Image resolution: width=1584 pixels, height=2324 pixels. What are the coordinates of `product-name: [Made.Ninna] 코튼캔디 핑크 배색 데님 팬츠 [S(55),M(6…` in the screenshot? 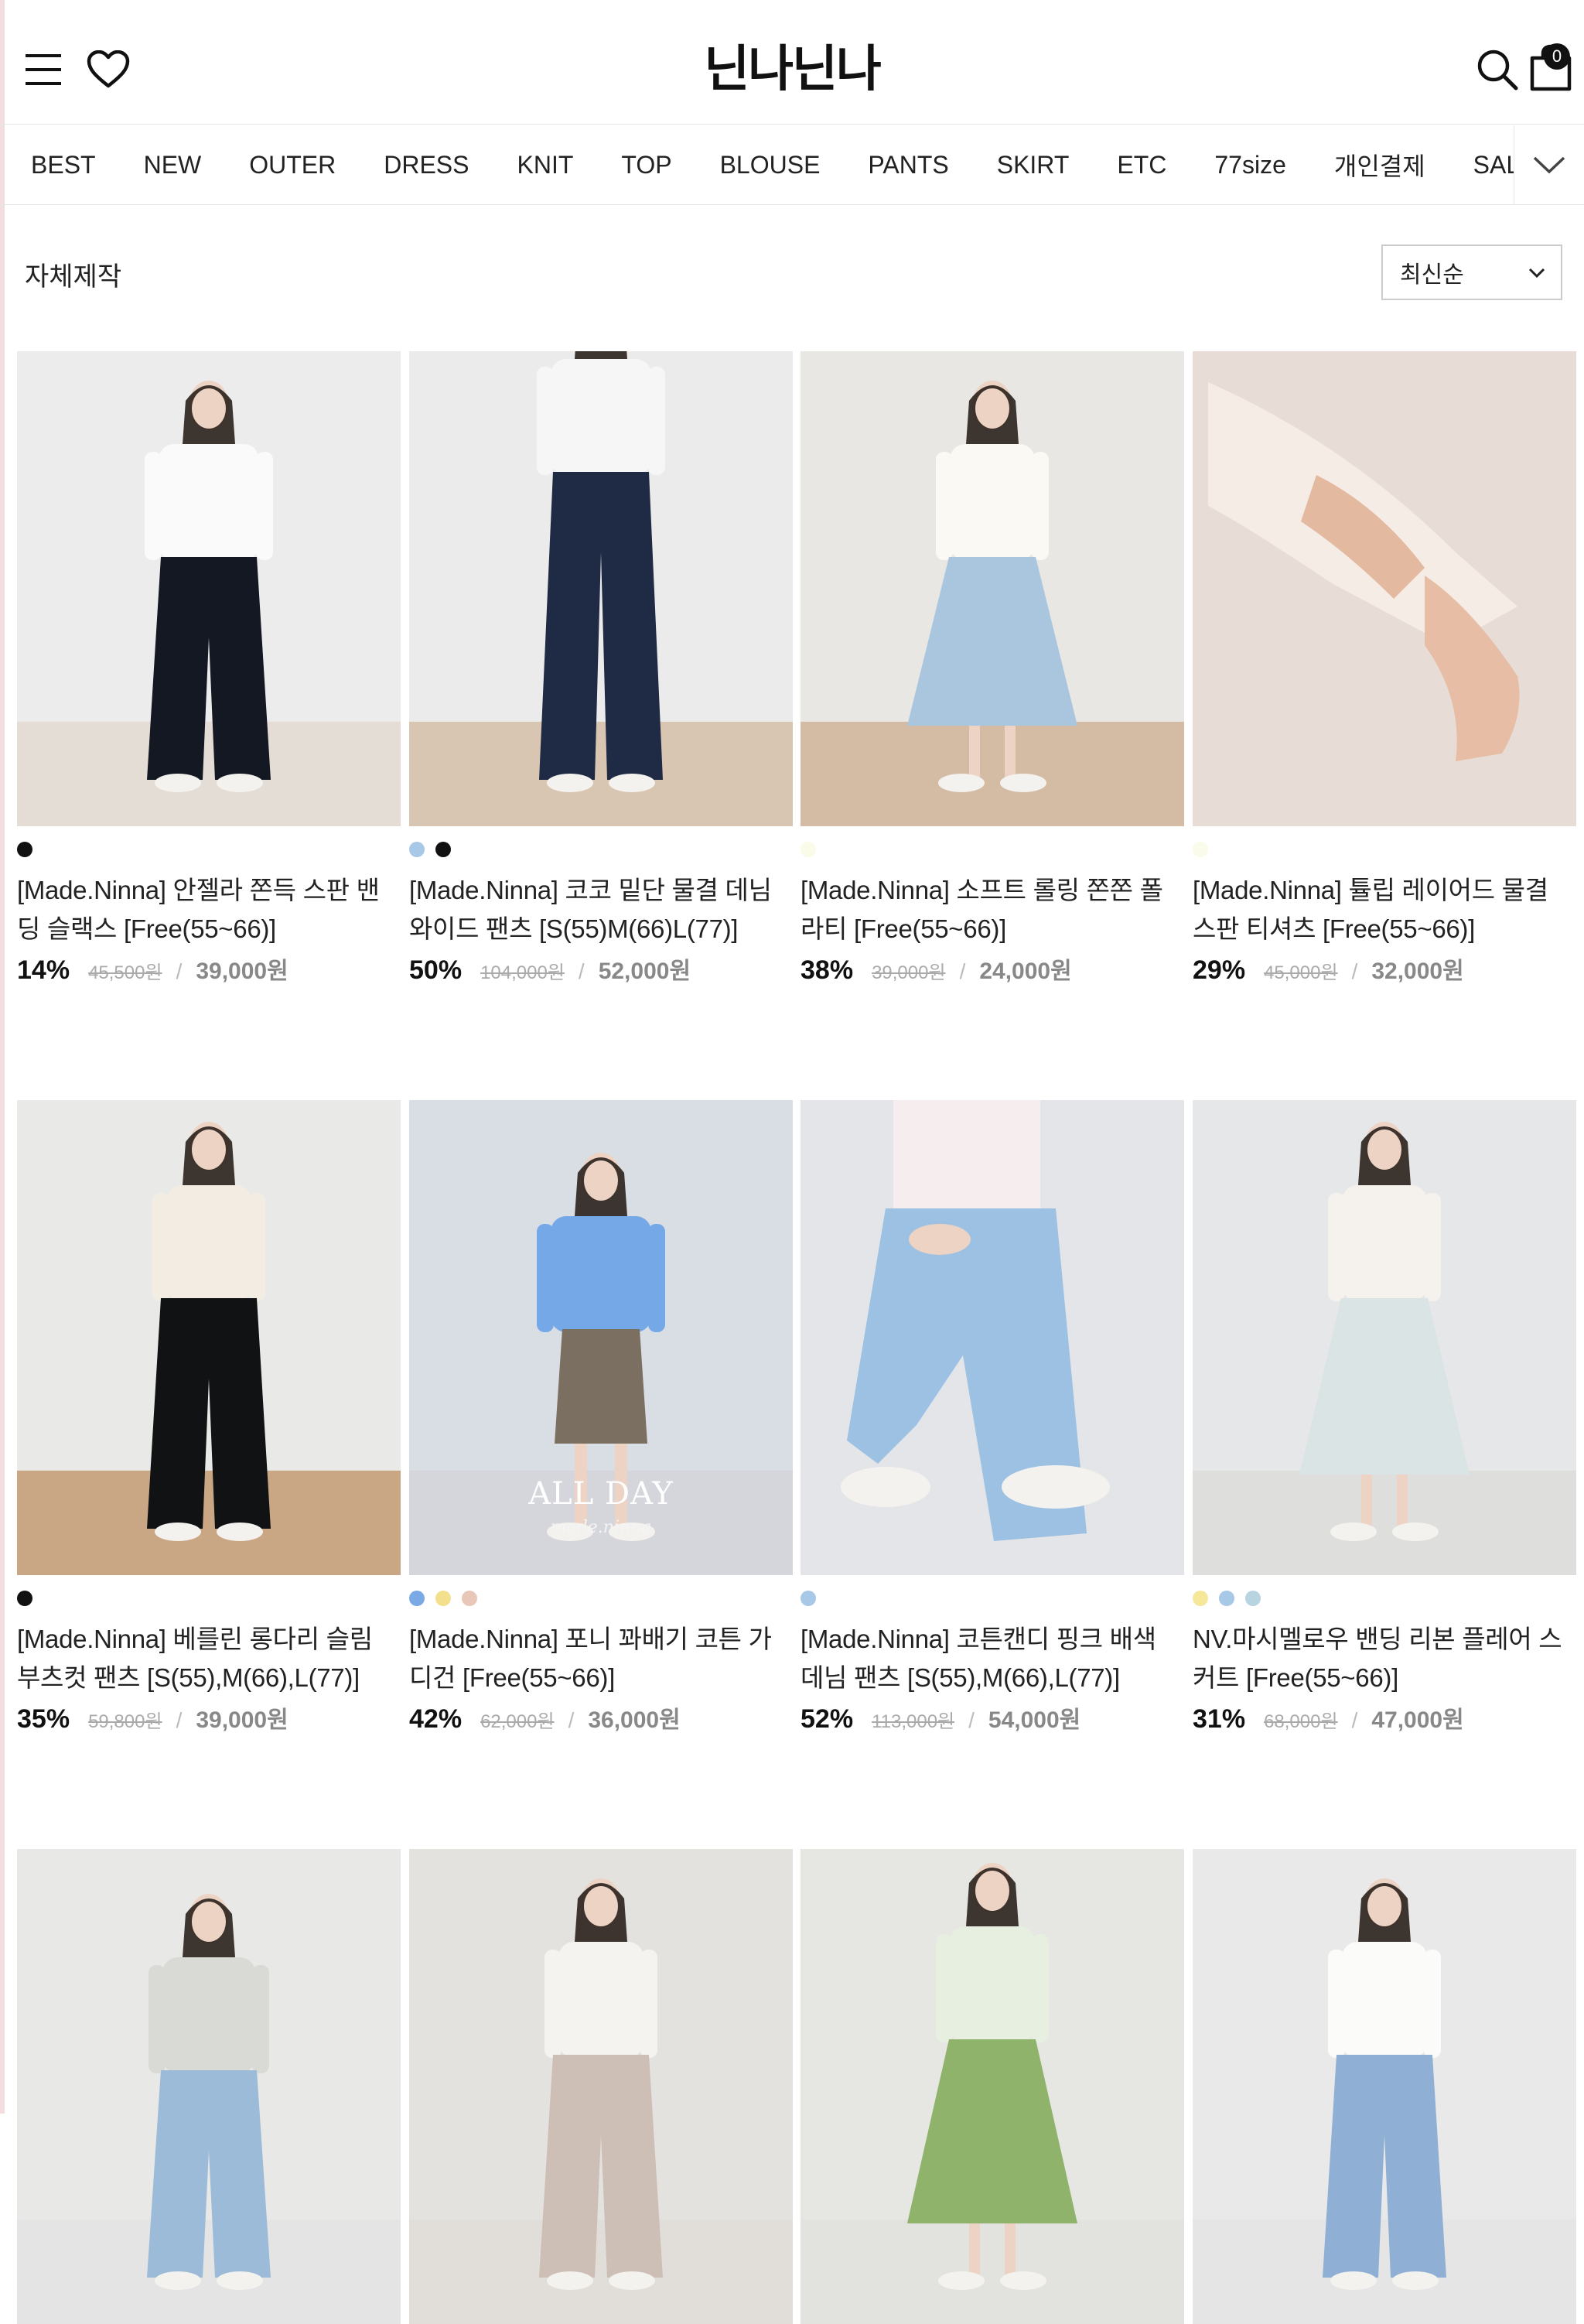 It's located at (993, 1658).